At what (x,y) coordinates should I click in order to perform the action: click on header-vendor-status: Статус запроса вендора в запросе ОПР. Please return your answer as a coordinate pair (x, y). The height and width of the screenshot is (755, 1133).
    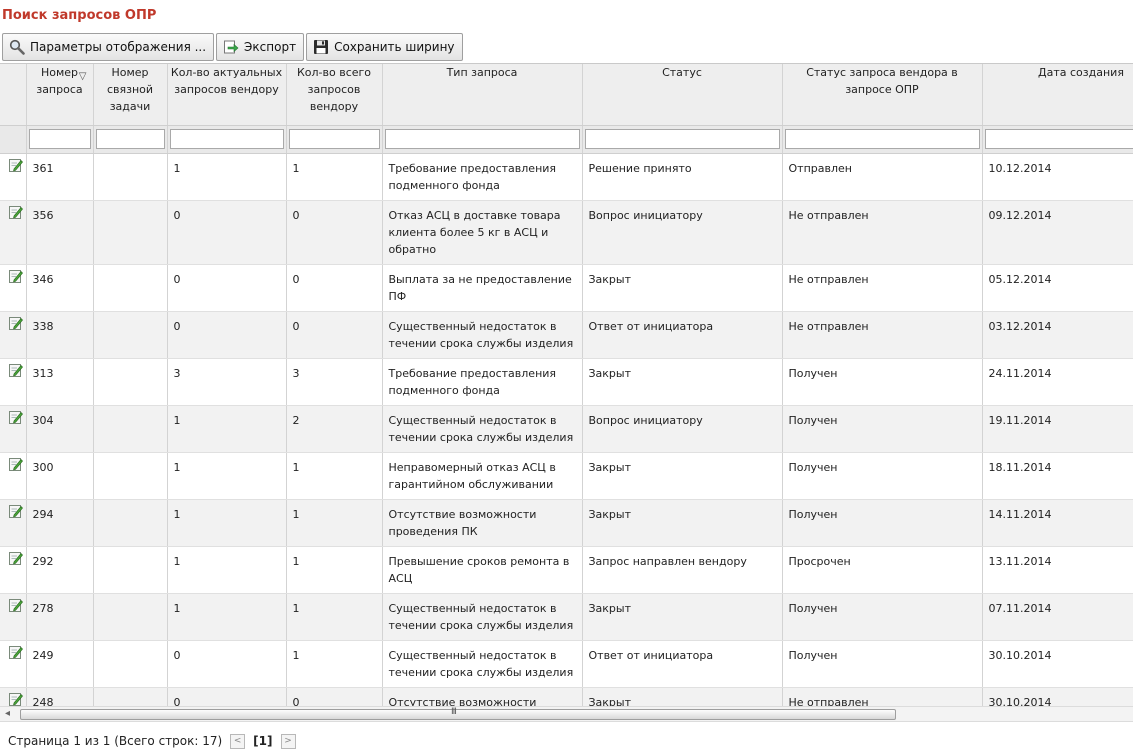
    Looking at the image, I should click on (882, 95).